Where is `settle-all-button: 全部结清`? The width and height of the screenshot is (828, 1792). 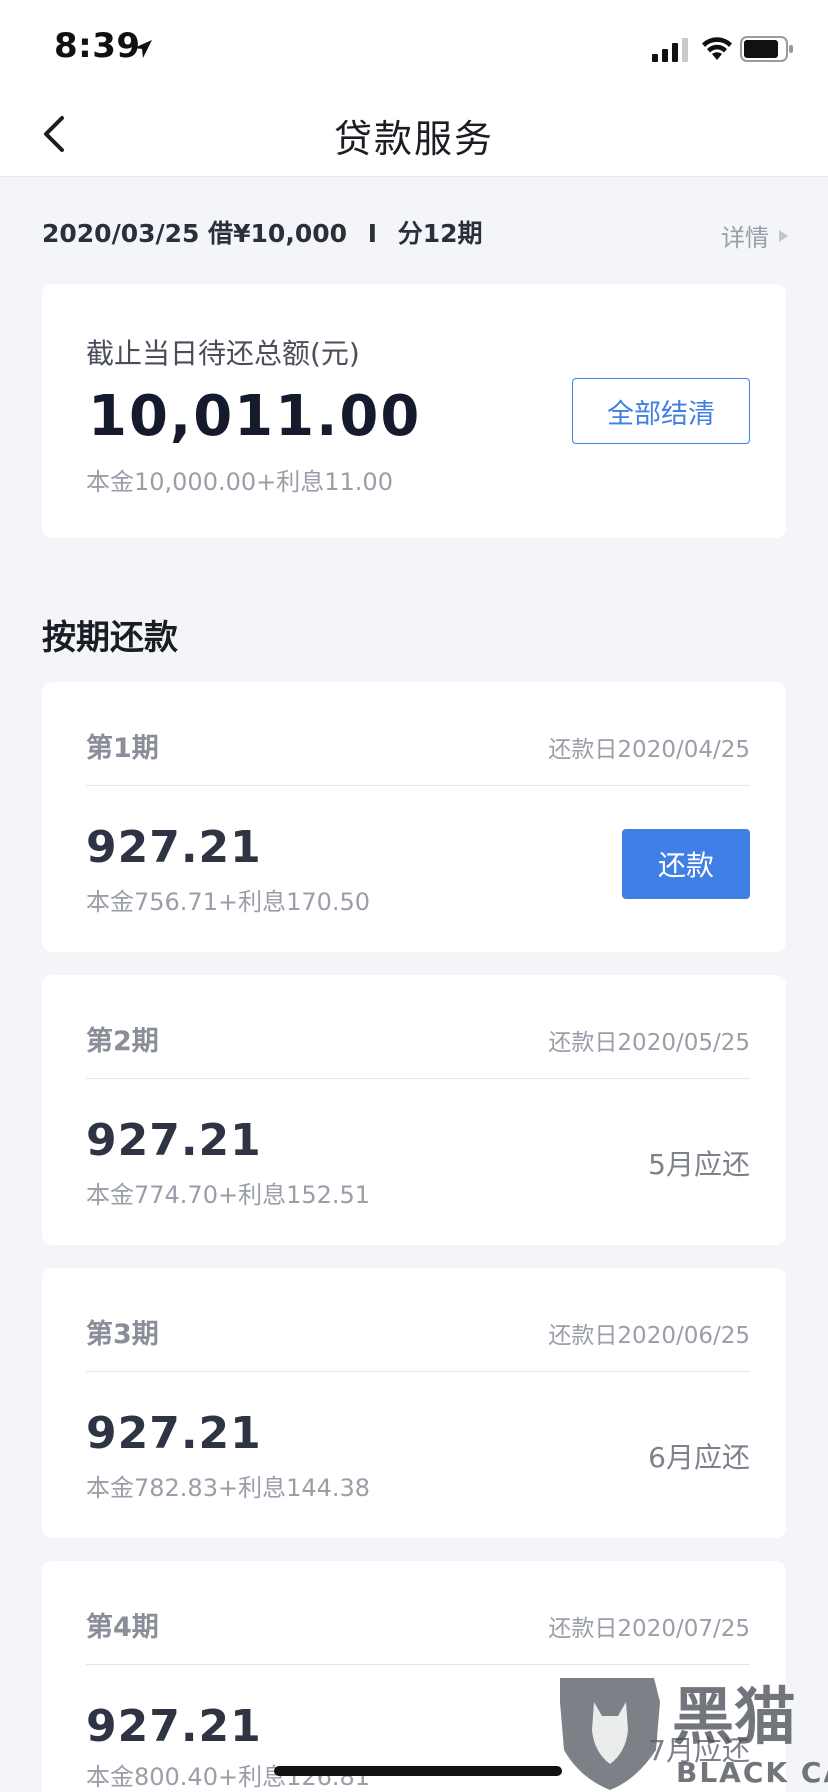 settle-all-button: 全部结清 is located at coordinates (661, 411).